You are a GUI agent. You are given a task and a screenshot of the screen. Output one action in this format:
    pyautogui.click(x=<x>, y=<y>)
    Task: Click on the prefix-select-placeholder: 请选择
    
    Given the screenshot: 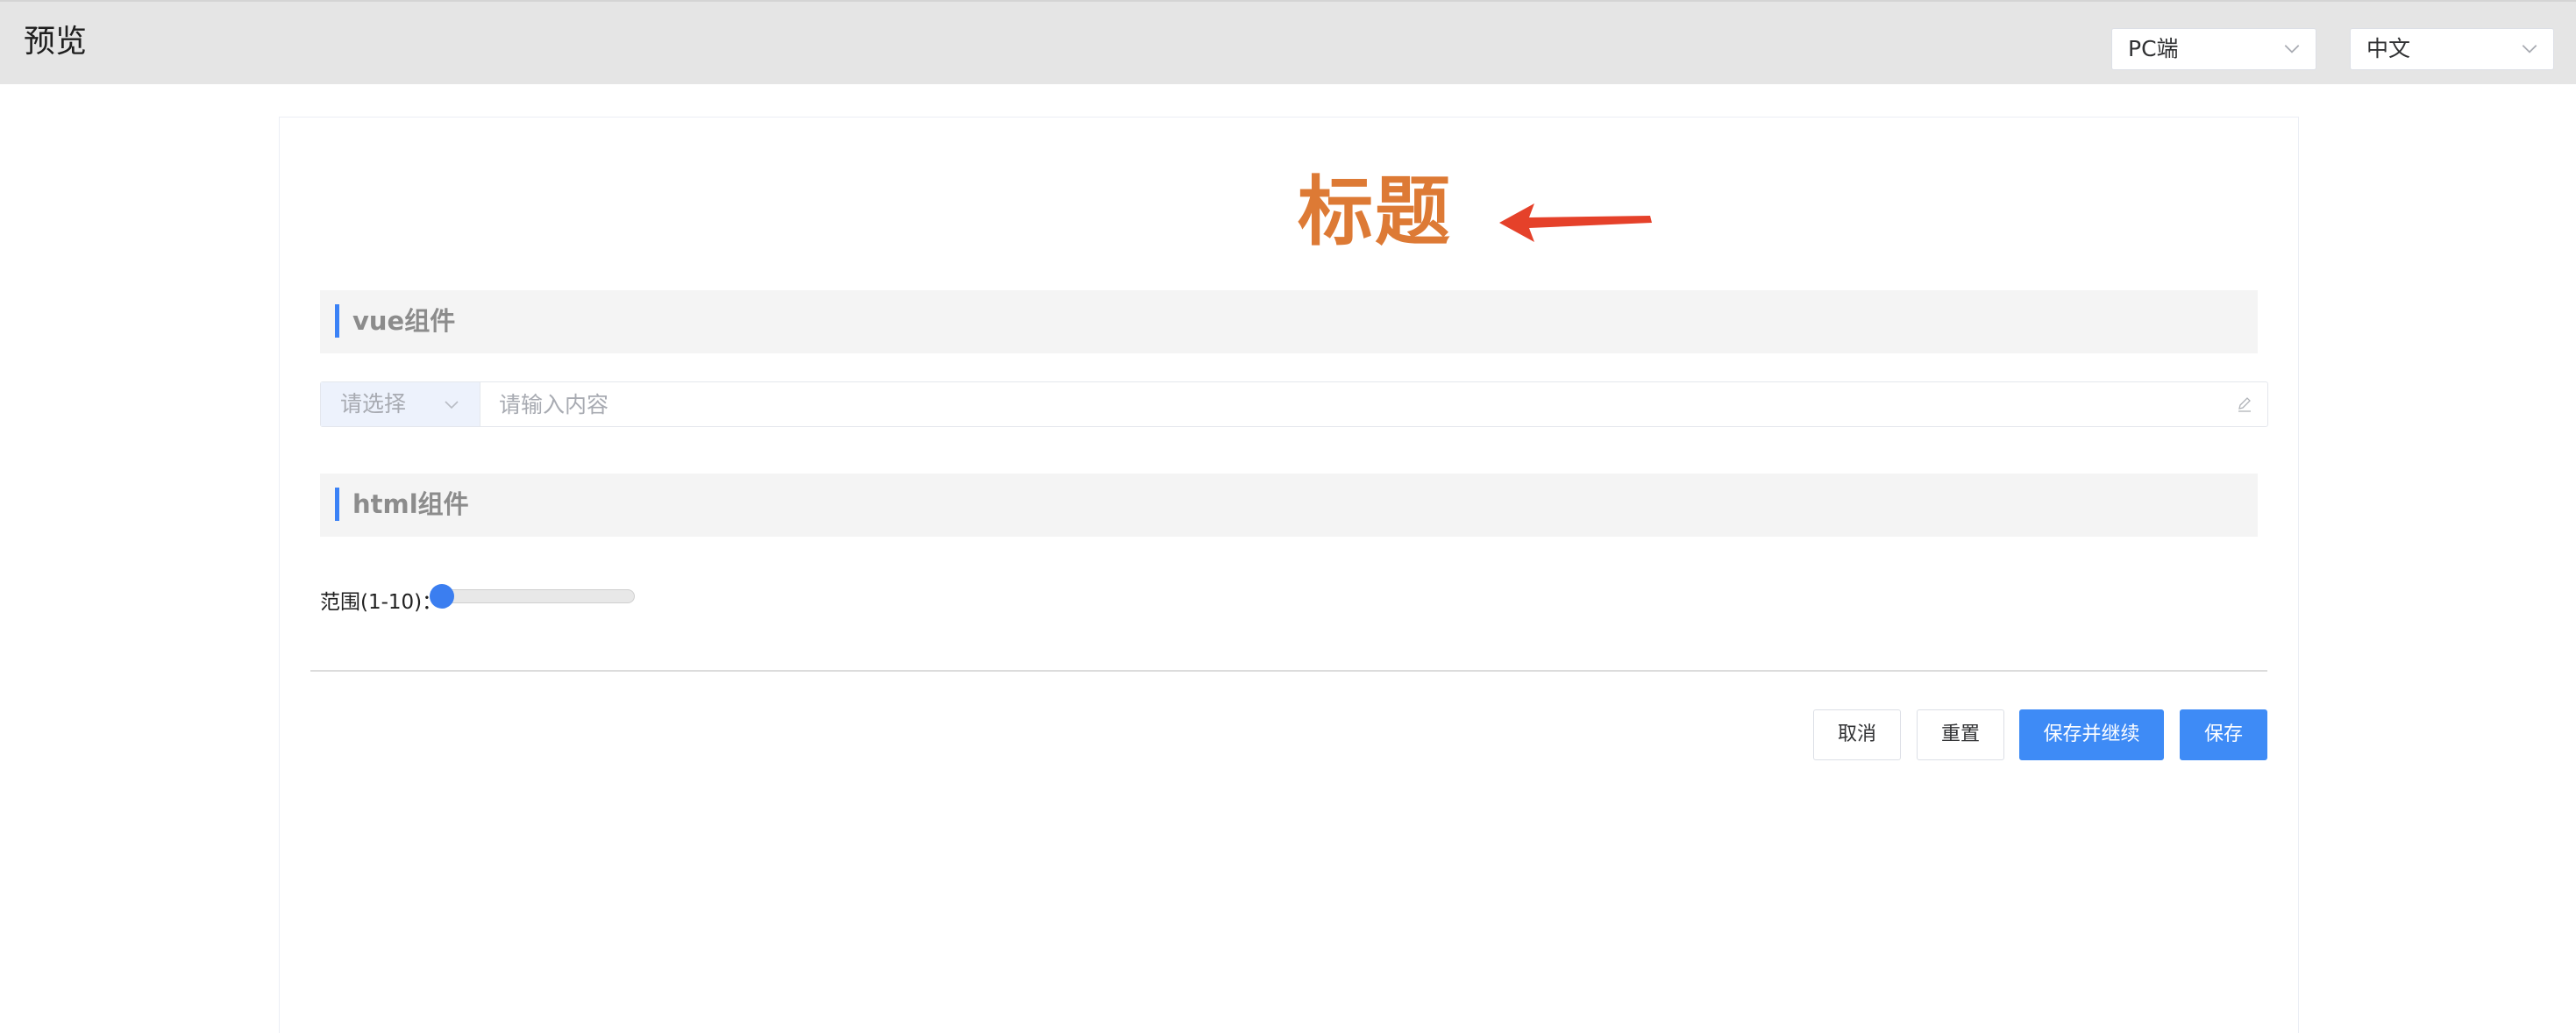 What is the action you would take?
    pyautogui.click(x=373, y=404)
    